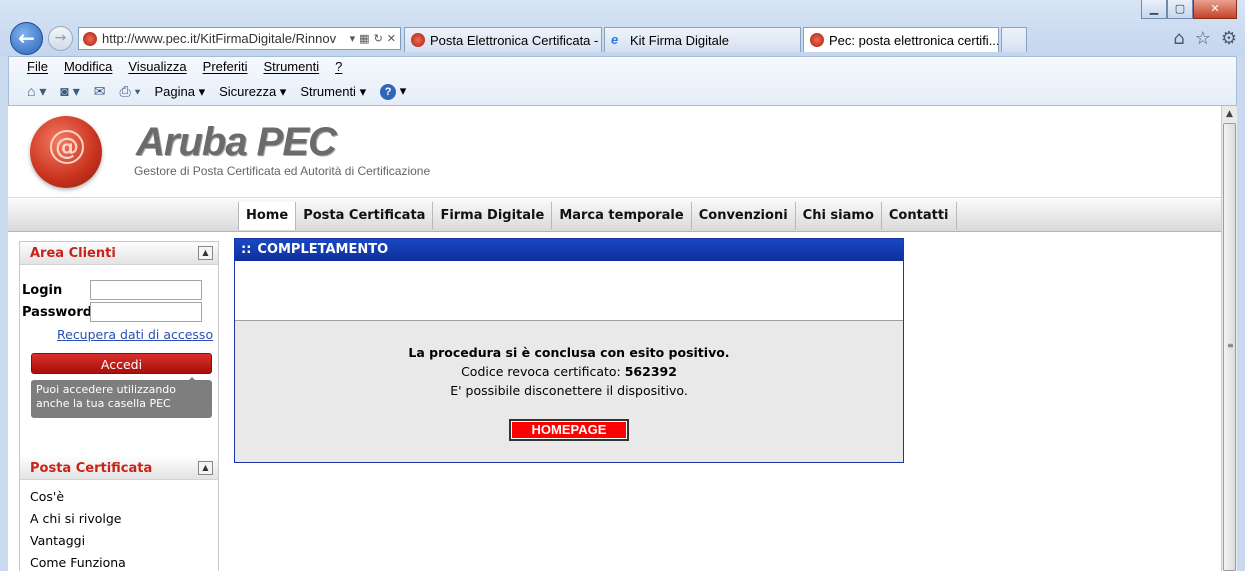 The width and height of the screenshot is (1245, 571). I want to click on settings-gear-icon: ⚙, so click(1229, 38).